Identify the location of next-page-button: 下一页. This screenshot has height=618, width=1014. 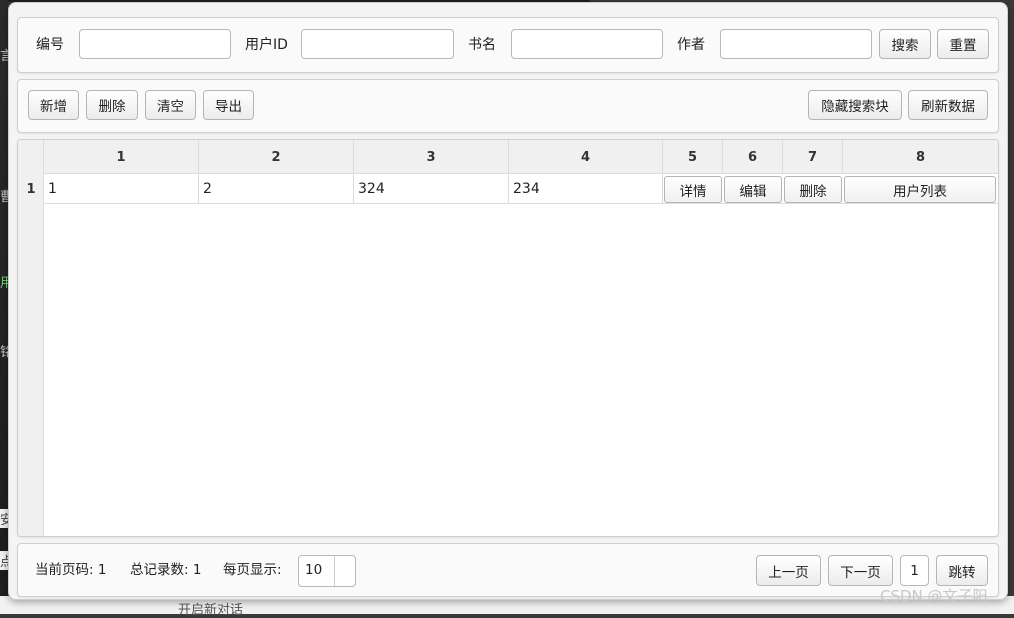
(860, 570).